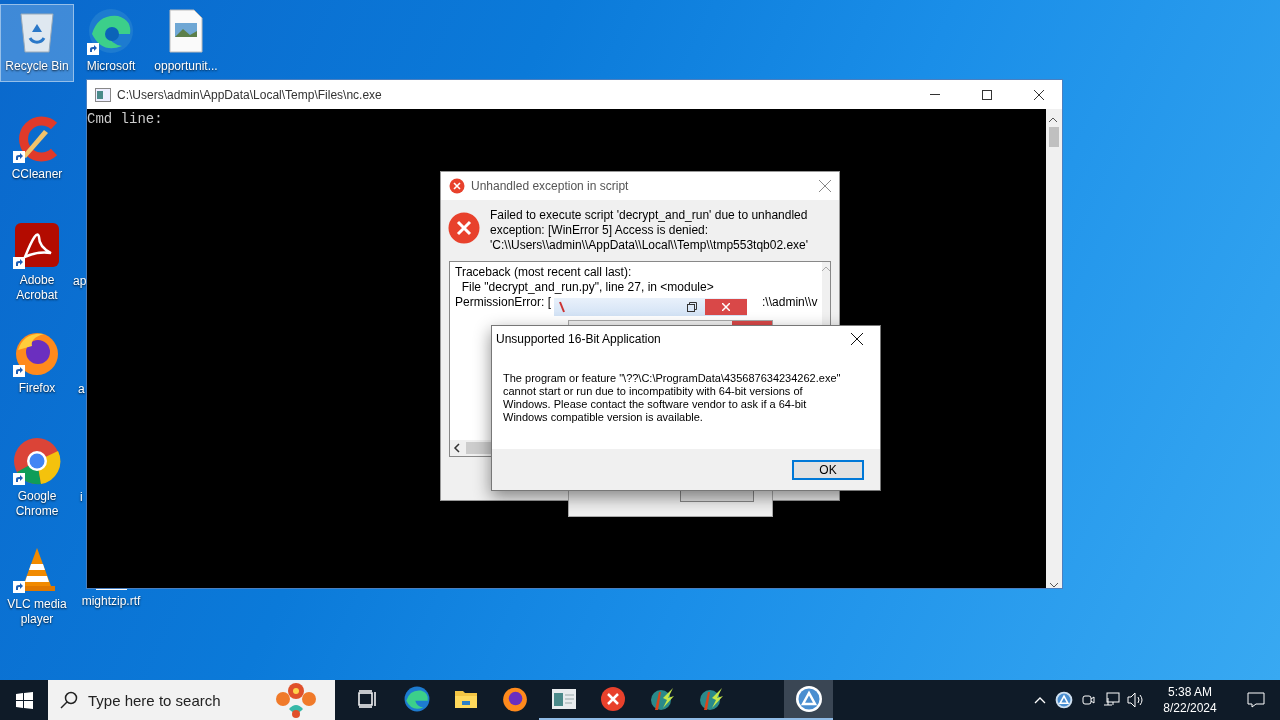 This screenshot has height=720, width=1280. Describe the element at coordinates (37, 245) in the screenshot. I see `acrobat-icon` at that location.